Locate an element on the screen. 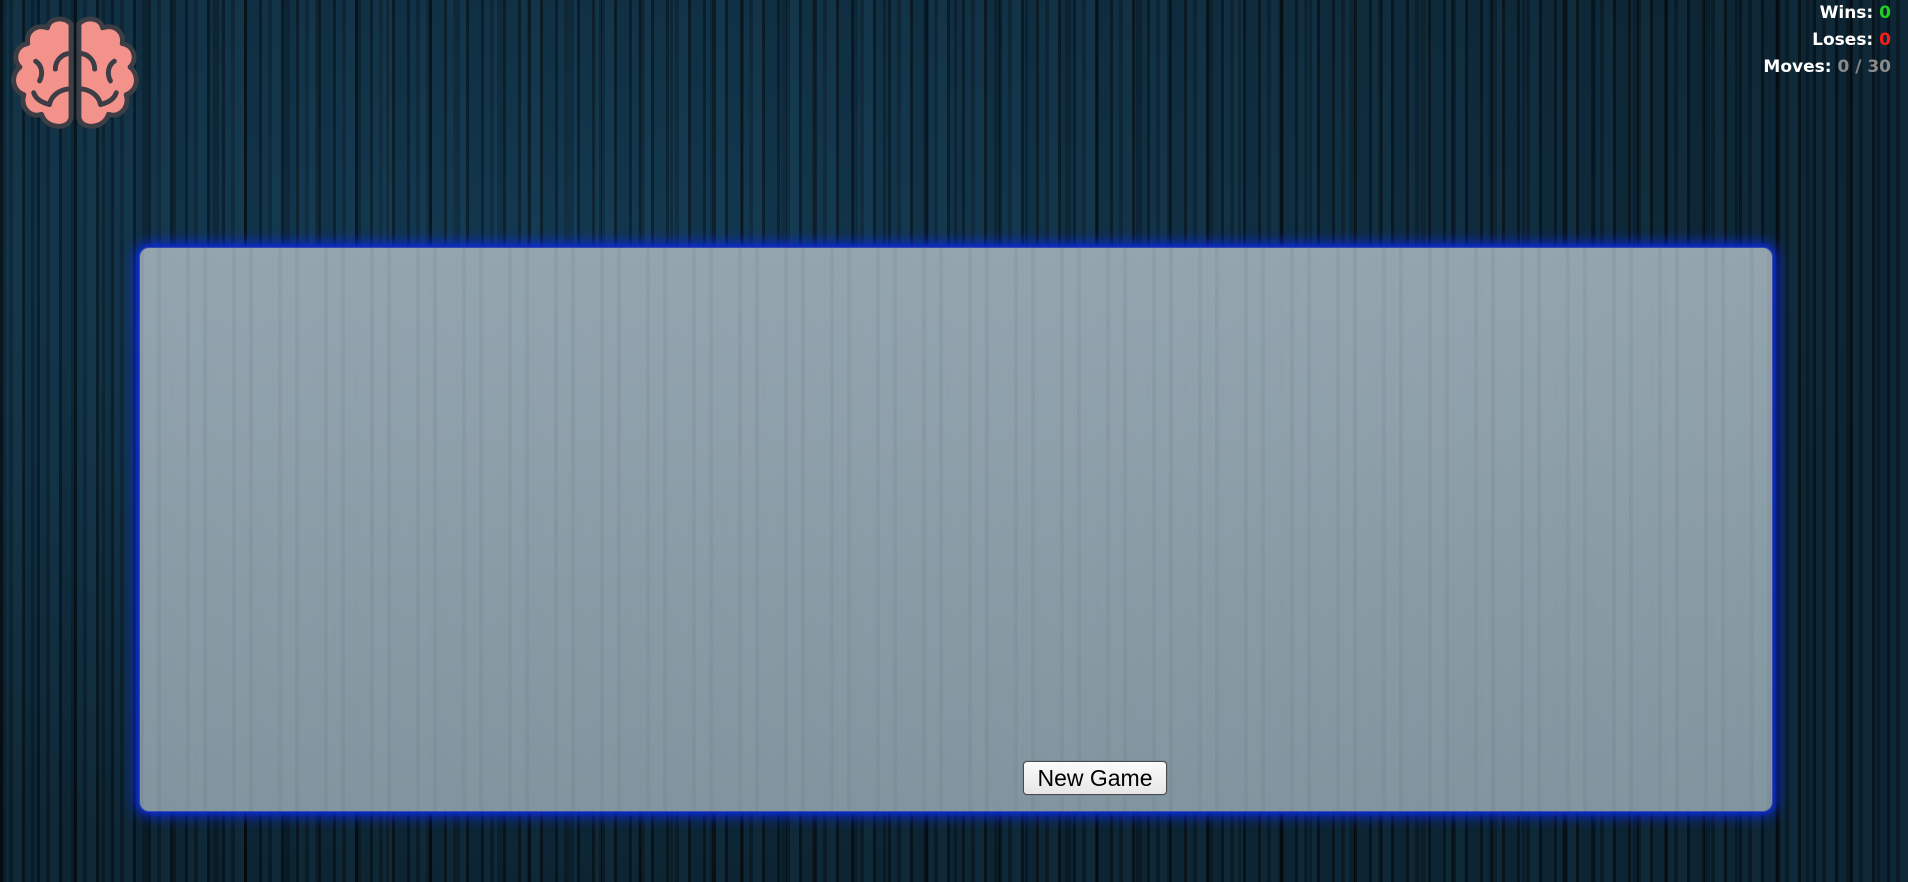 Image resolution: width=1908 pixels, height=882 pixels. score-panel: Wins: 0 Loses: 0 Moves: 0 / 30 is located at coordinates (1827, 40).